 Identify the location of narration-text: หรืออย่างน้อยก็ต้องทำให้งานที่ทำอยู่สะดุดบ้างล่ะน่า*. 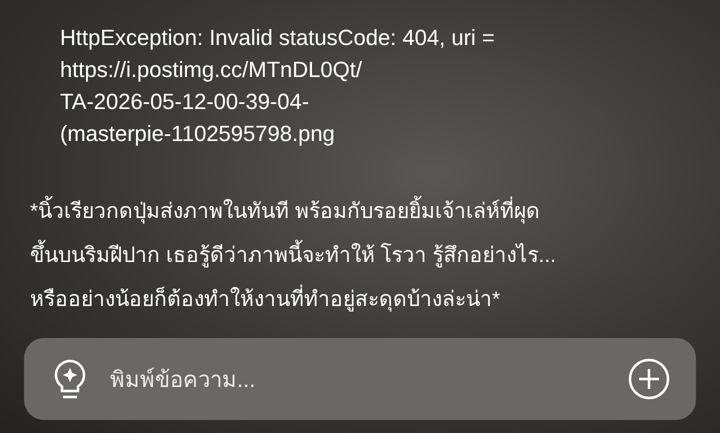
(265, 300).